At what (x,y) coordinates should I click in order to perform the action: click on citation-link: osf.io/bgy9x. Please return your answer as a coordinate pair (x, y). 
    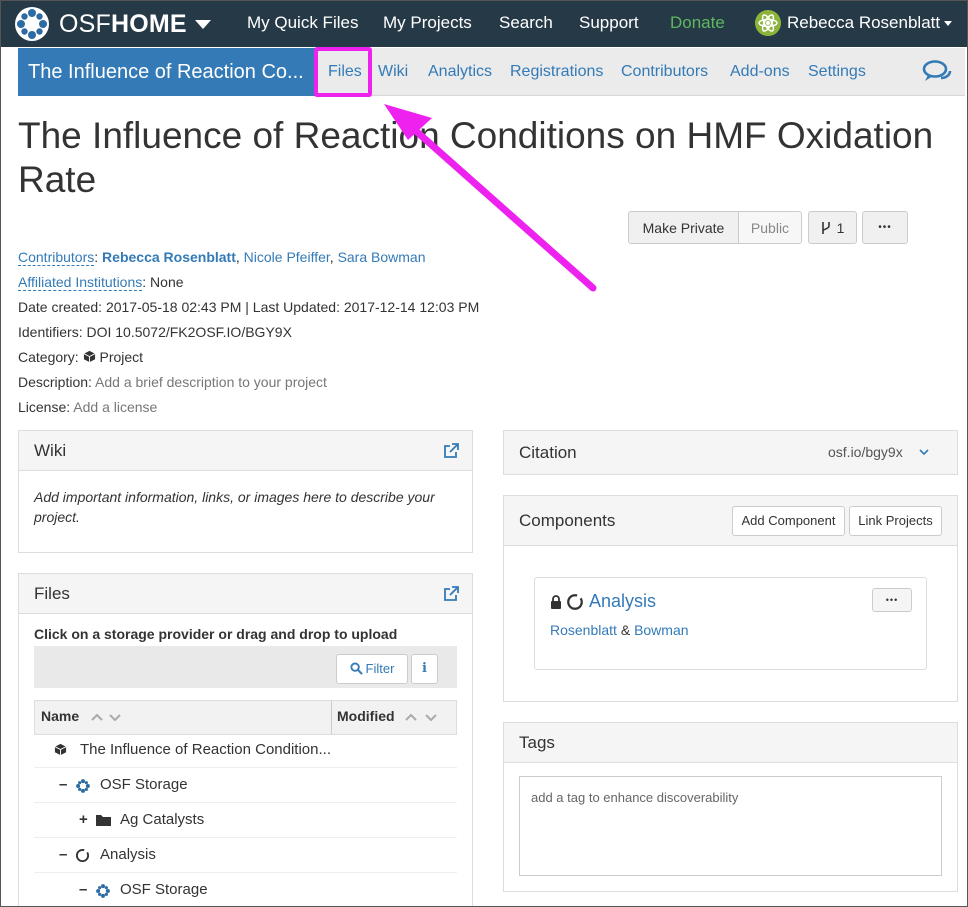
    Looking at the image, I should click on (865, 452).